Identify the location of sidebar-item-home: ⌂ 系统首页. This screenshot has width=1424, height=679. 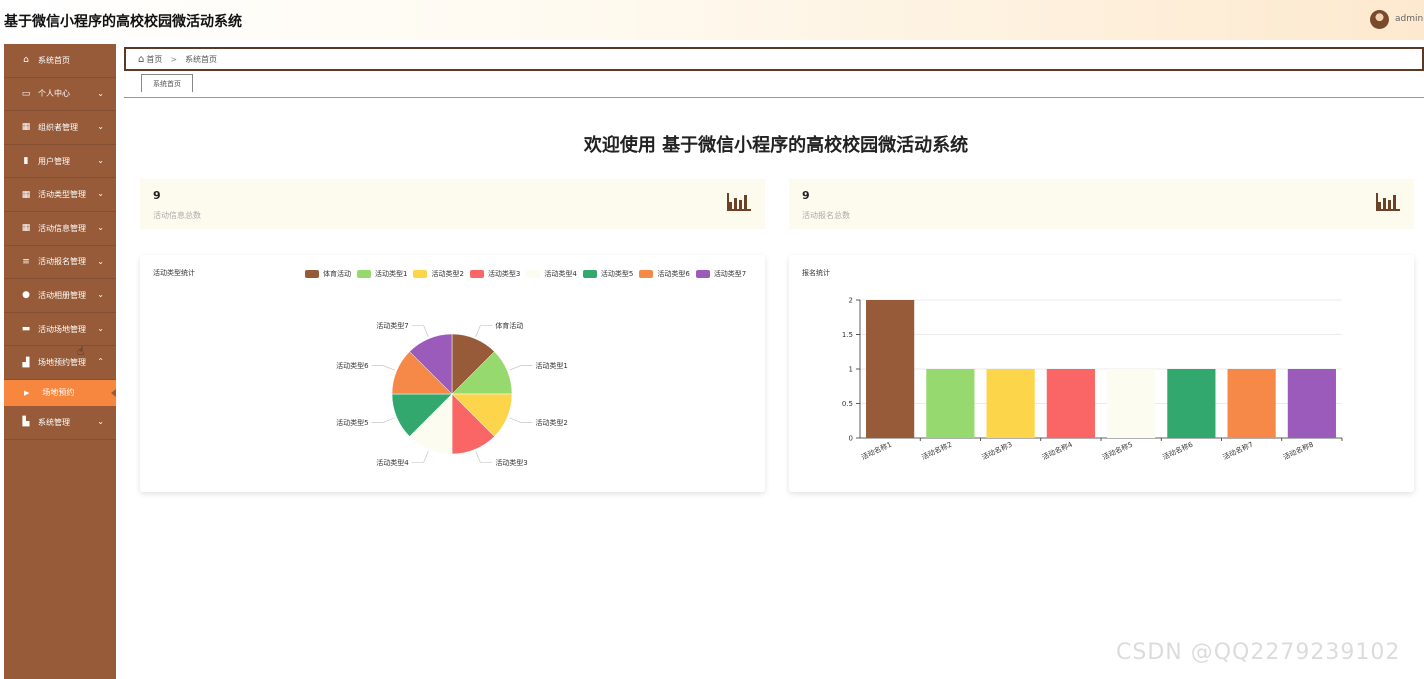
(60, 61).